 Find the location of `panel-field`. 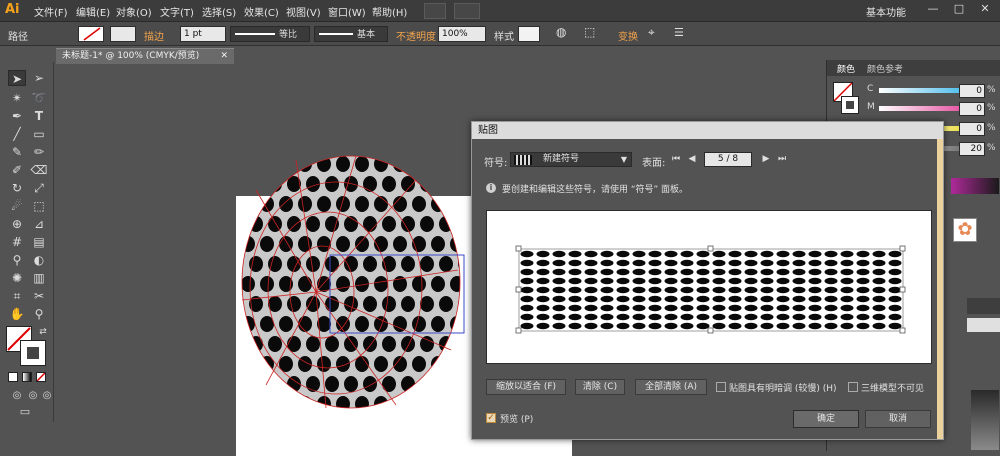

panel-field is located at coordinates (983, 325).